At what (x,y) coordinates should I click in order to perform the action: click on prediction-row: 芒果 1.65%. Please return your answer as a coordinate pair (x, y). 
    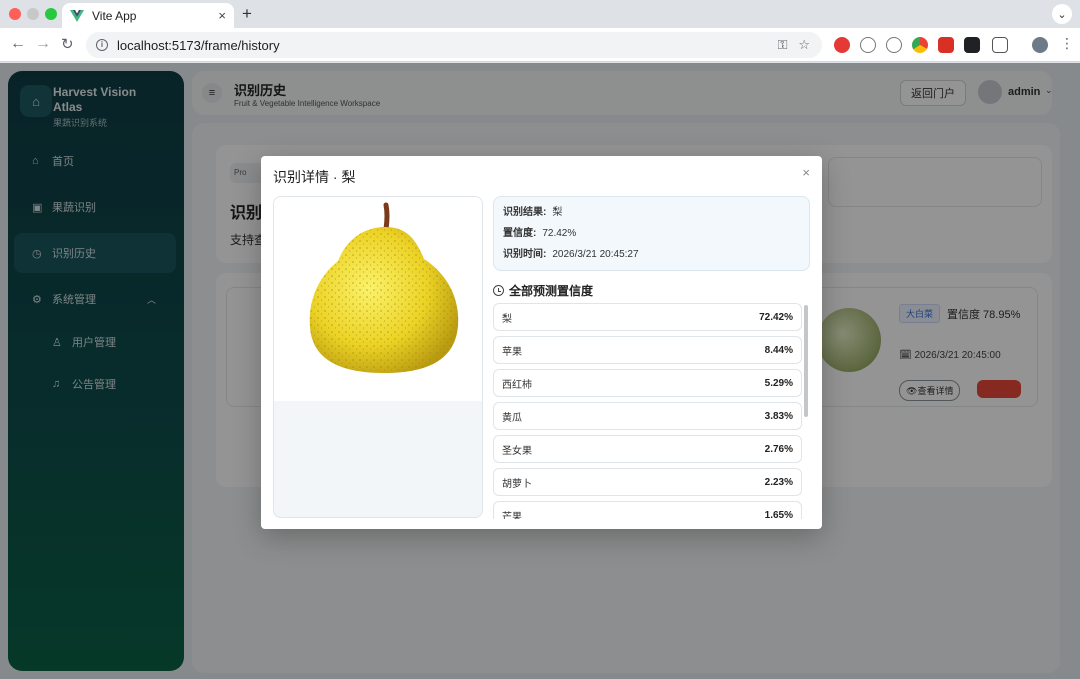
    Looking at the image, I should click on (647, 510).